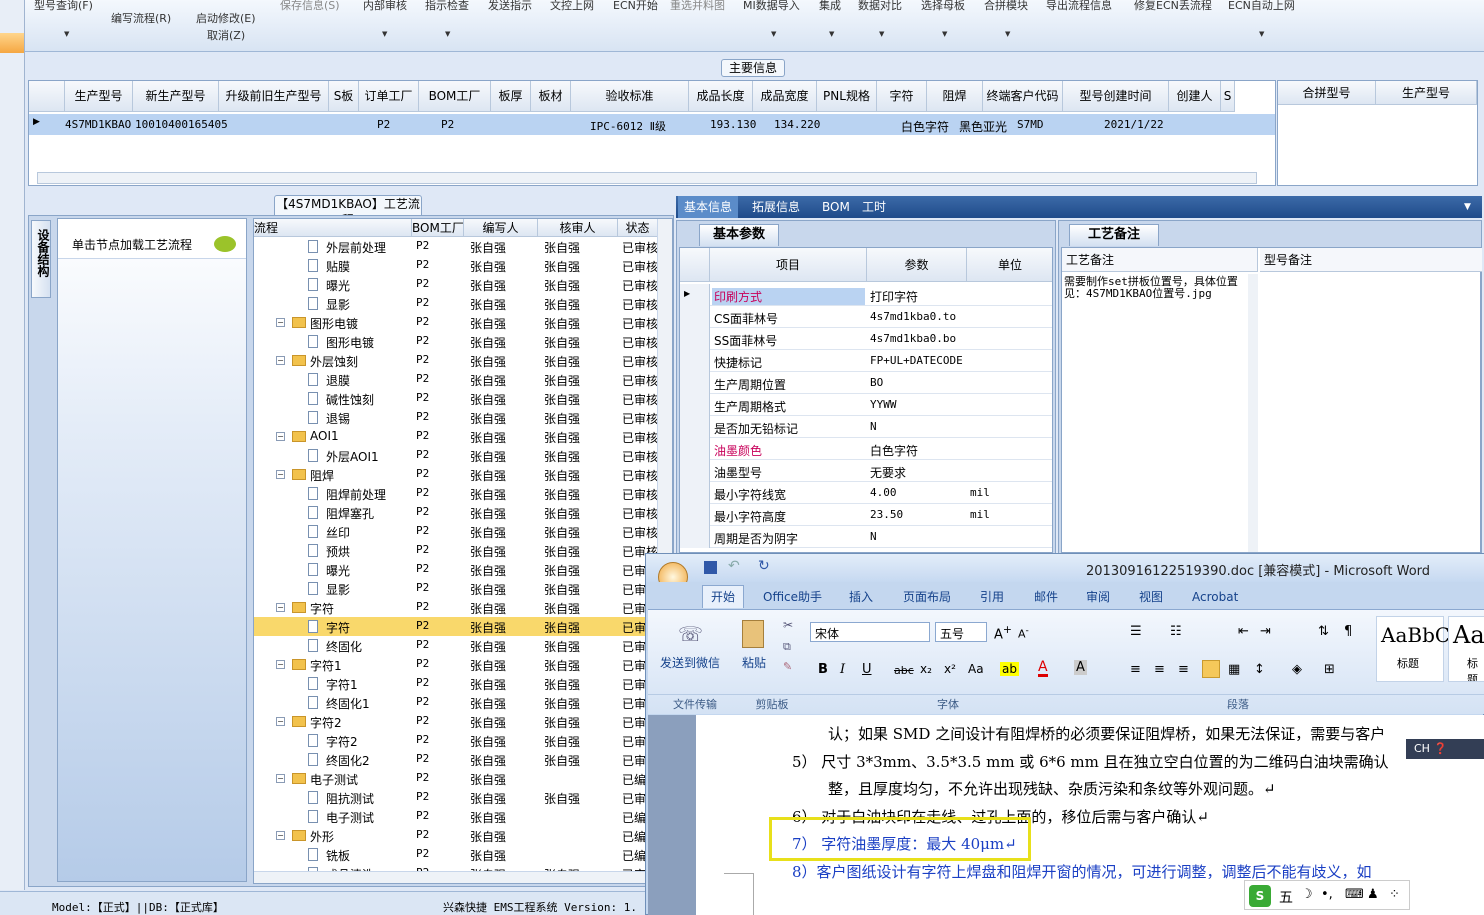 Image resolution: width=1484 pixels, height=915 pixels. Describe the element at coordinates (456, 740) in the screenshot. I see `tree-row: 字符2 P2 张自强 张自强 已审核` at that location.